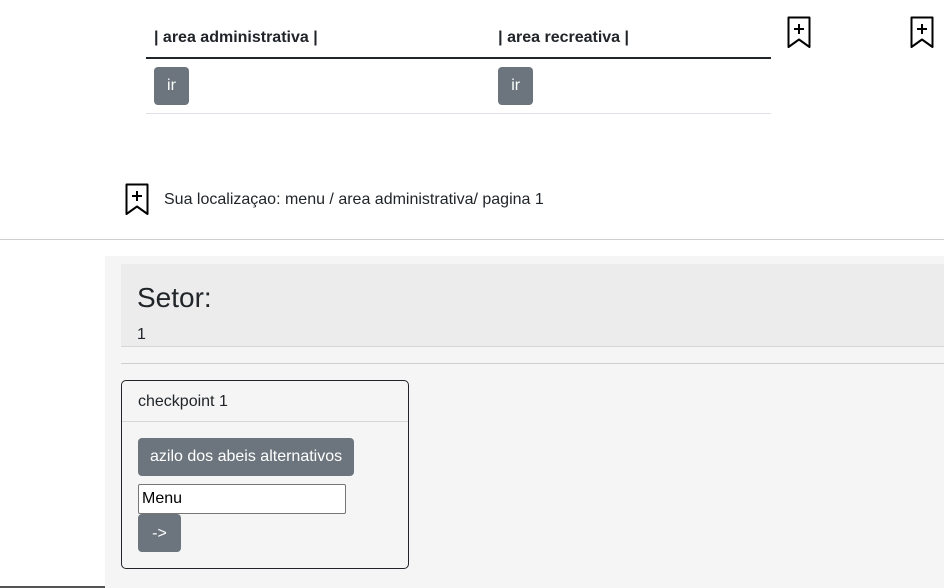 The width and height of the screenshot is (944, 588). Describe the element at coordinates (318, 86) in the screenshot. I see `cell-area-administrativa: ir` at that location.